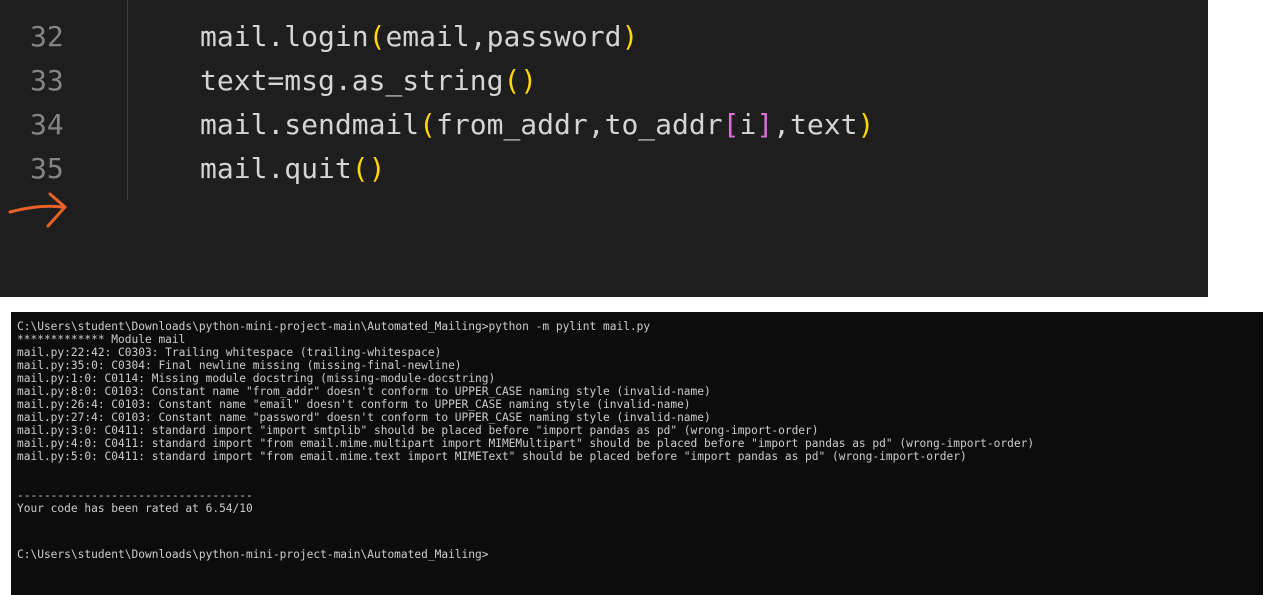 The image size is (1271, 595). Describe the element at coordinates (47, 124) in the screenshot. I see `line-number: 34` at that location.